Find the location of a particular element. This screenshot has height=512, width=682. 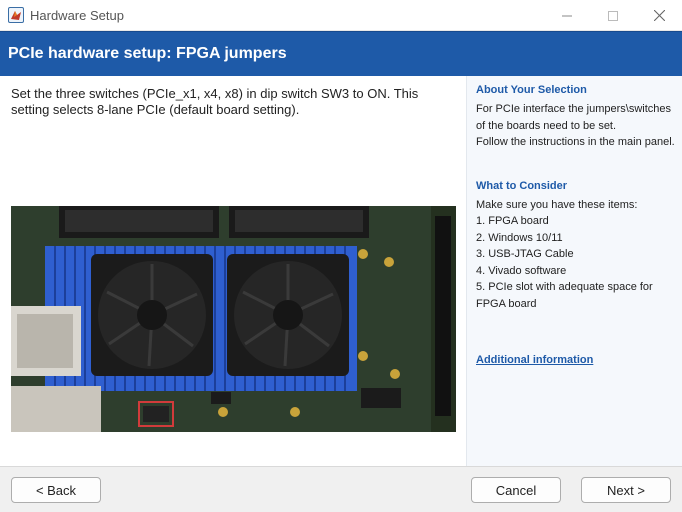

next-button: Next > is located at coordinates (626, 490).